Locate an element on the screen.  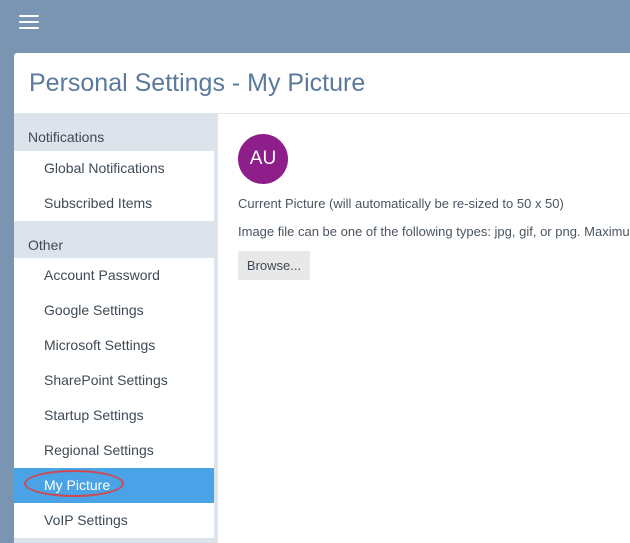
page-header: Personal Settings - My Picture is located at coordinates (322, 83).